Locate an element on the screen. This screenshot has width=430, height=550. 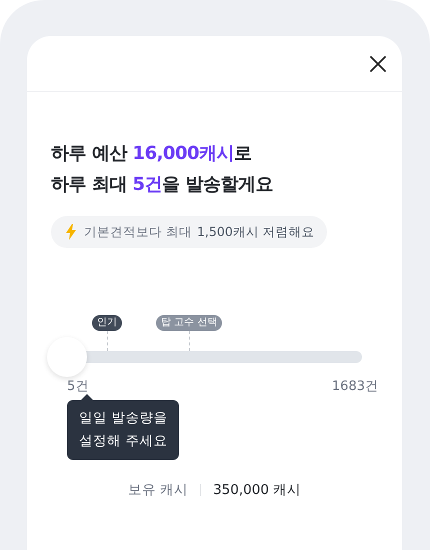
min-label: 5건 is located at coordinates (77, 386).